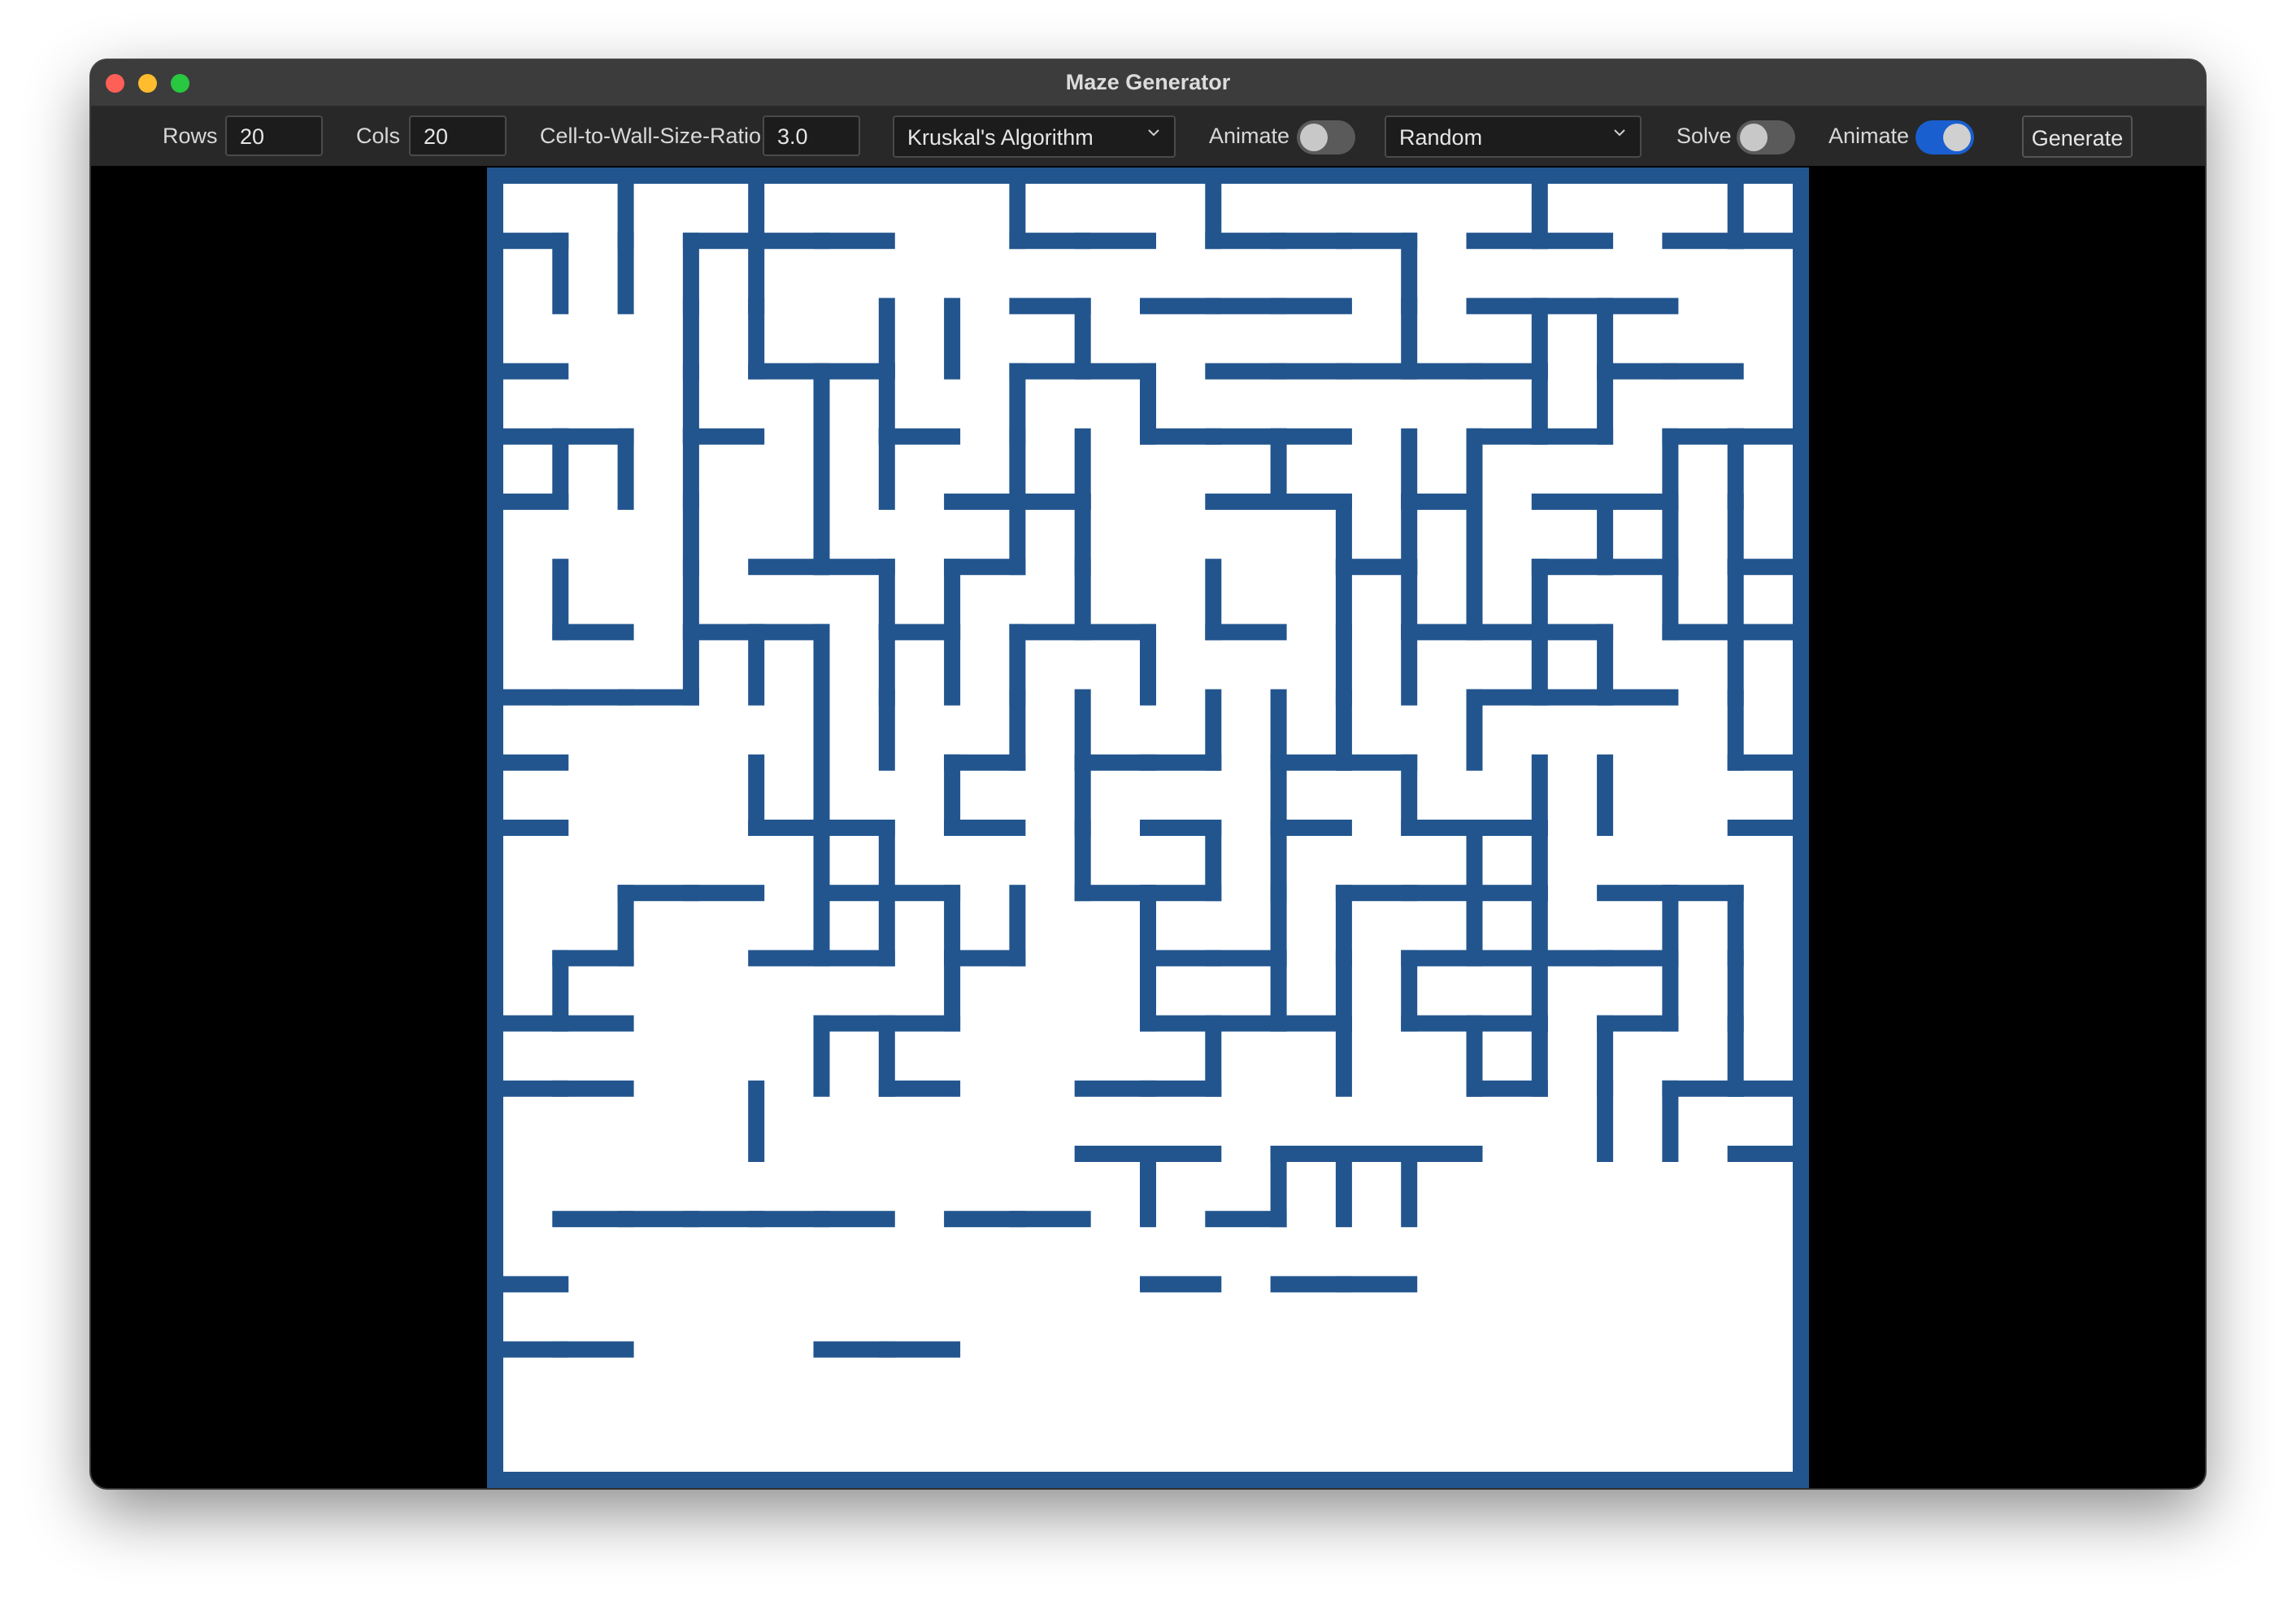 The height and width of the screenshot is (1610, 2296). What do you see at coordinates (1035, 136) in the screenshot?
I see `algorithm-select: Kruskal's Algorithm` at bounding box center [1035, 136].